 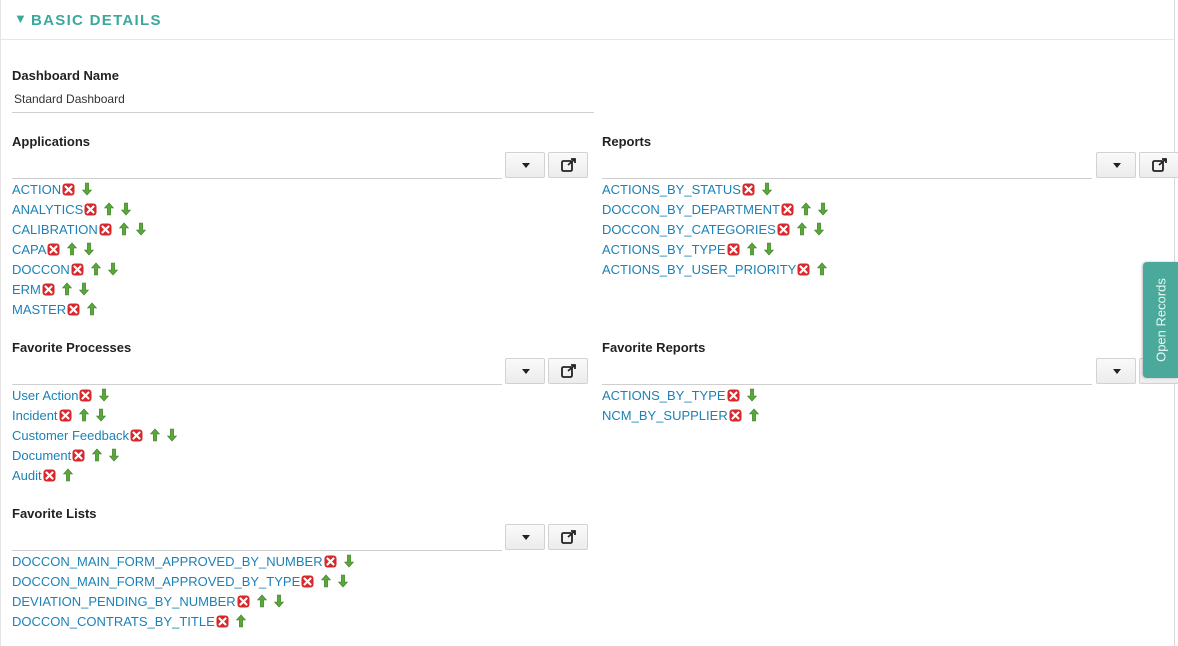 I want to click on favorite-lists-open-button, so click(x=568, y=537).